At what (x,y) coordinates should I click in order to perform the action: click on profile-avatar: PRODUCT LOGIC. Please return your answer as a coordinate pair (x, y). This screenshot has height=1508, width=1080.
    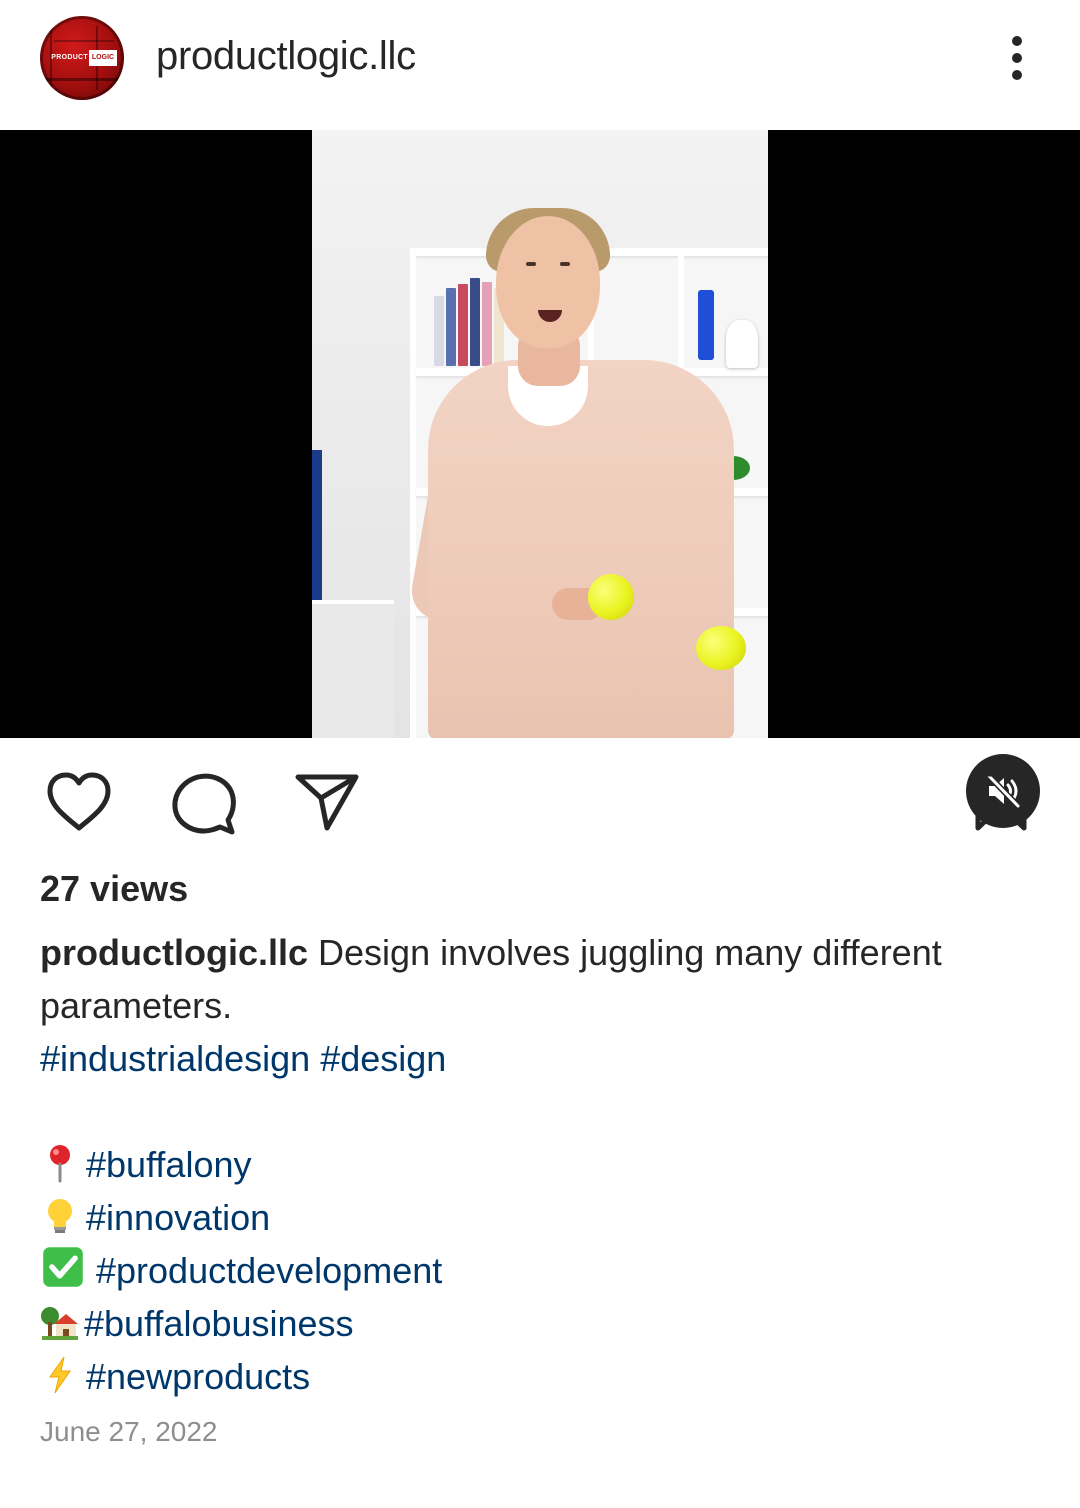
    Looking at the image, I should click on (82, 58).